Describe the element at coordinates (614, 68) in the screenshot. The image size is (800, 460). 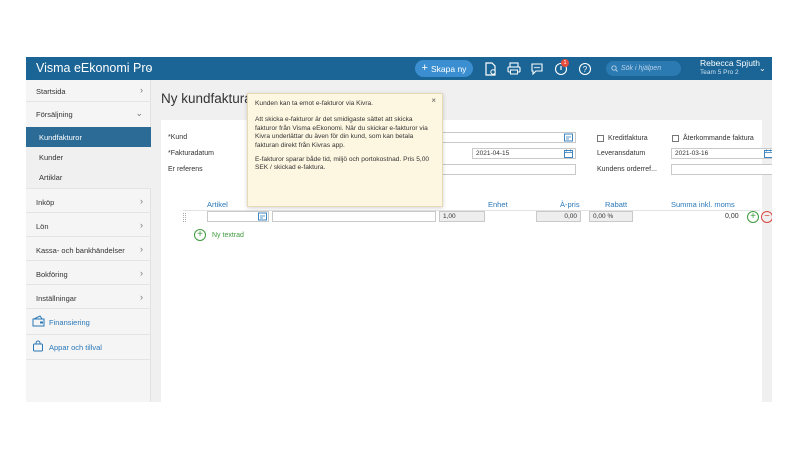
I see `search-icon` at that location.